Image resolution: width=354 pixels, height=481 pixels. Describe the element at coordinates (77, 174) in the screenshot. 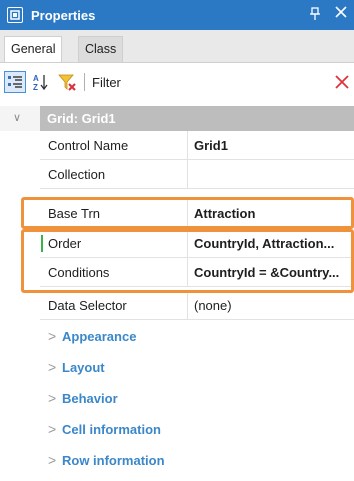

I see `property-name: Collection` at that location.